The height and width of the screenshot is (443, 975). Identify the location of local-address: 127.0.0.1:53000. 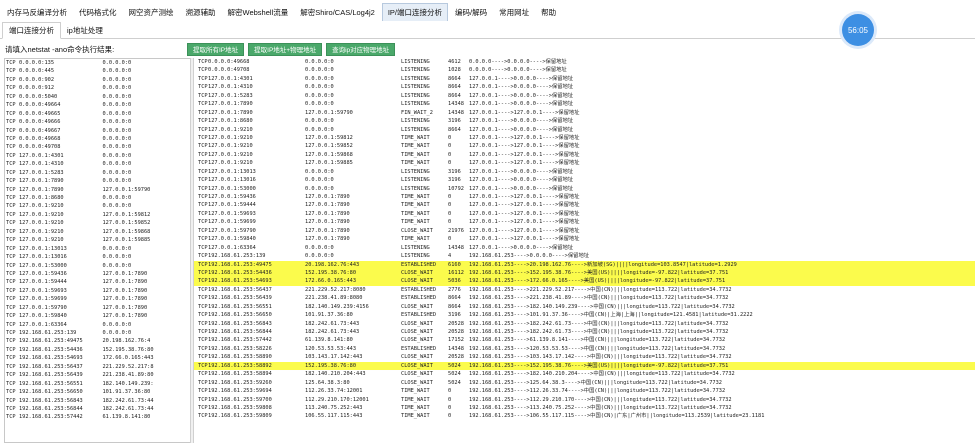
(42, 265).